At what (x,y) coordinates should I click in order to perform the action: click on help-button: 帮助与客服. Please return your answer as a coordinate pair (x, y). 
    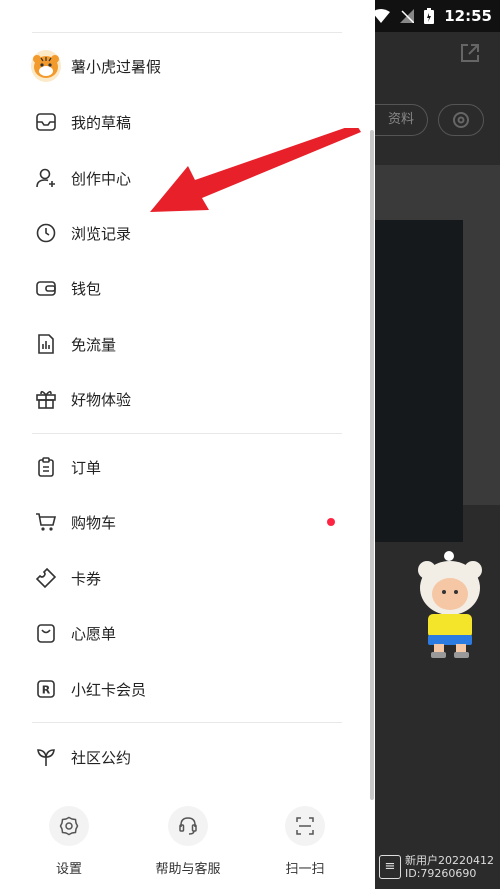
    Looking at the image, I should click on (188, 841).